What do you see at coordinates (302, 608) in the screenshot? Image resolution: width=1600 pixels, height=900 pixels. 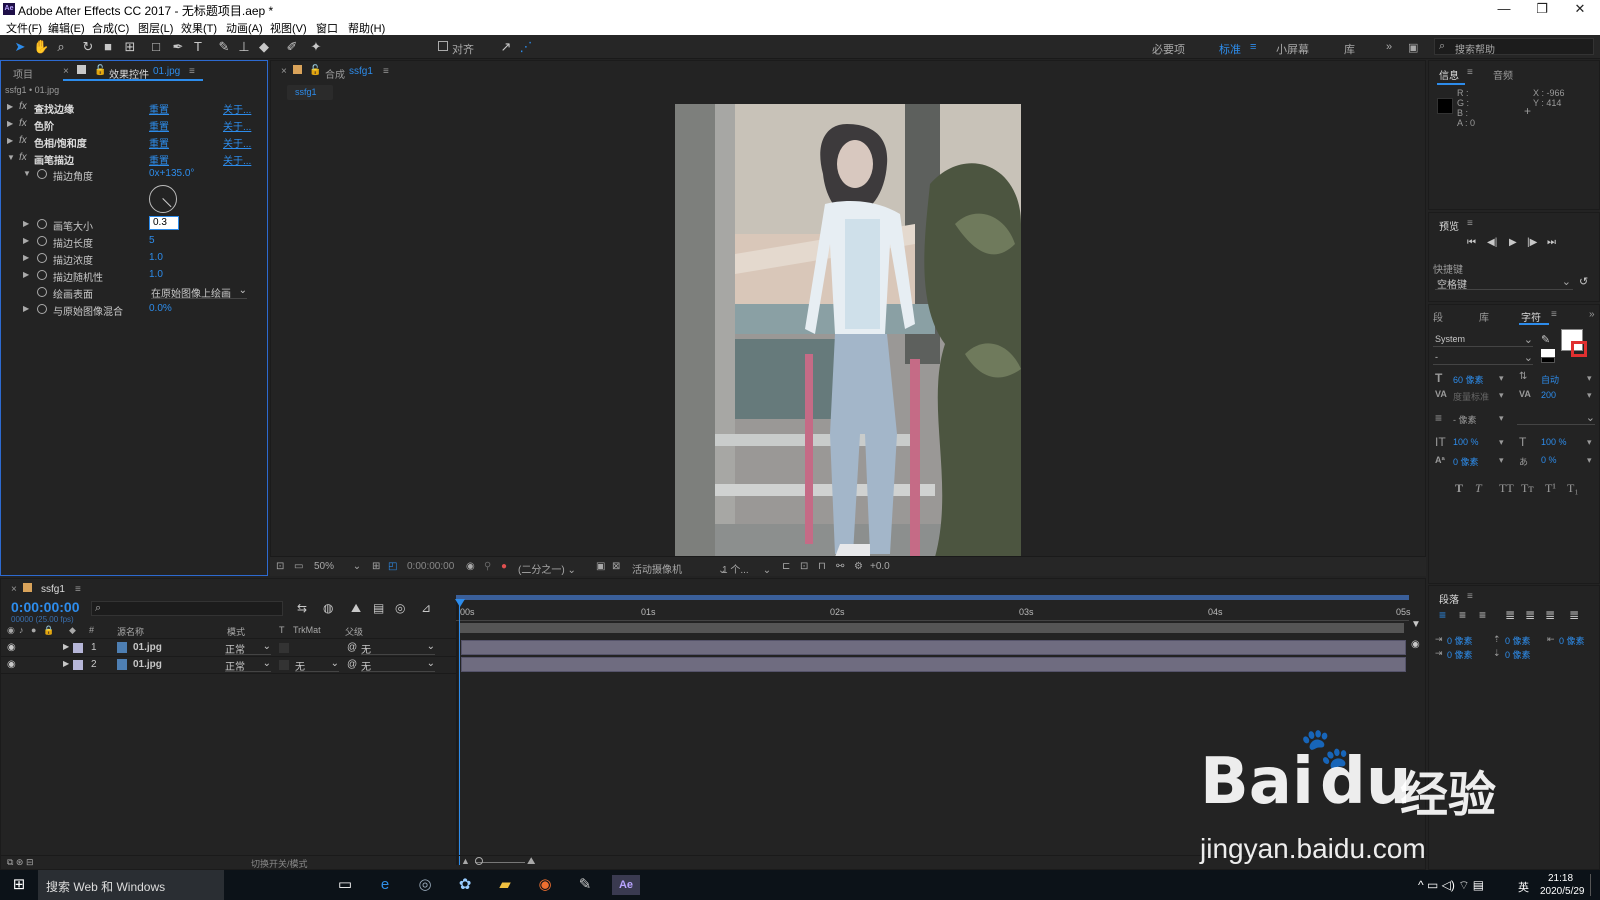 I see `comp-mini-flowchart-icon: ⇆` at bounding box center [302, 608].